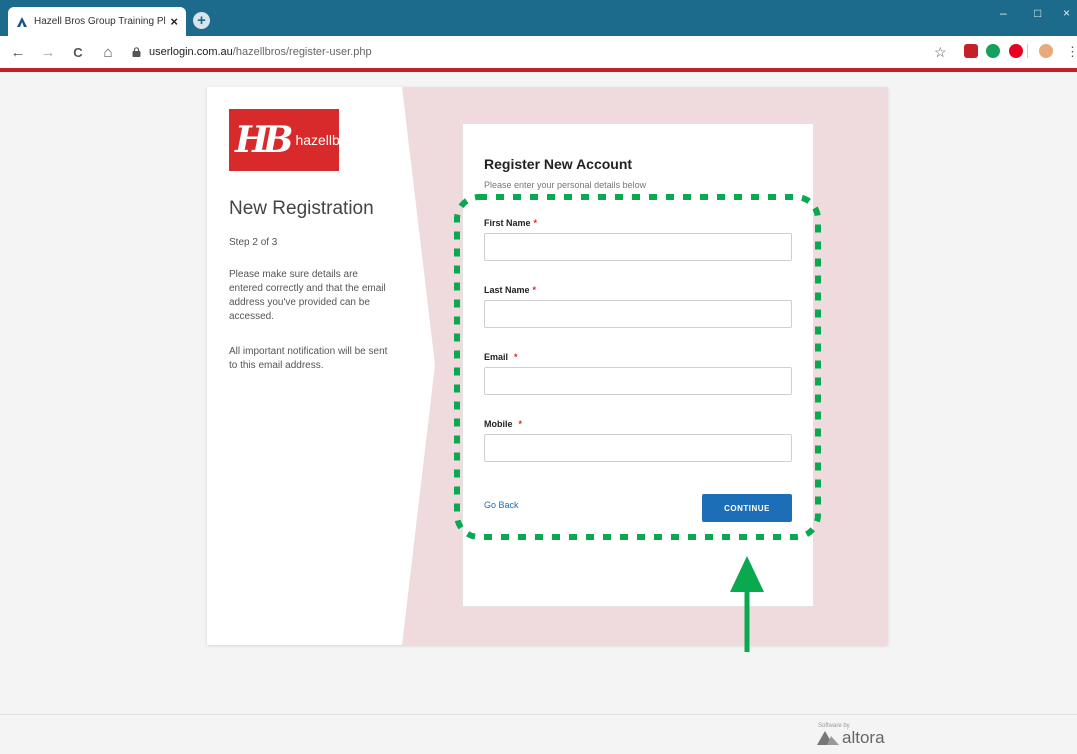 This screenshot has width=1077, height=754. What do you see at coordinates (22, 21) in the screenshot?
I see `altora-favicon-icon` at bounding box center [22, 21].